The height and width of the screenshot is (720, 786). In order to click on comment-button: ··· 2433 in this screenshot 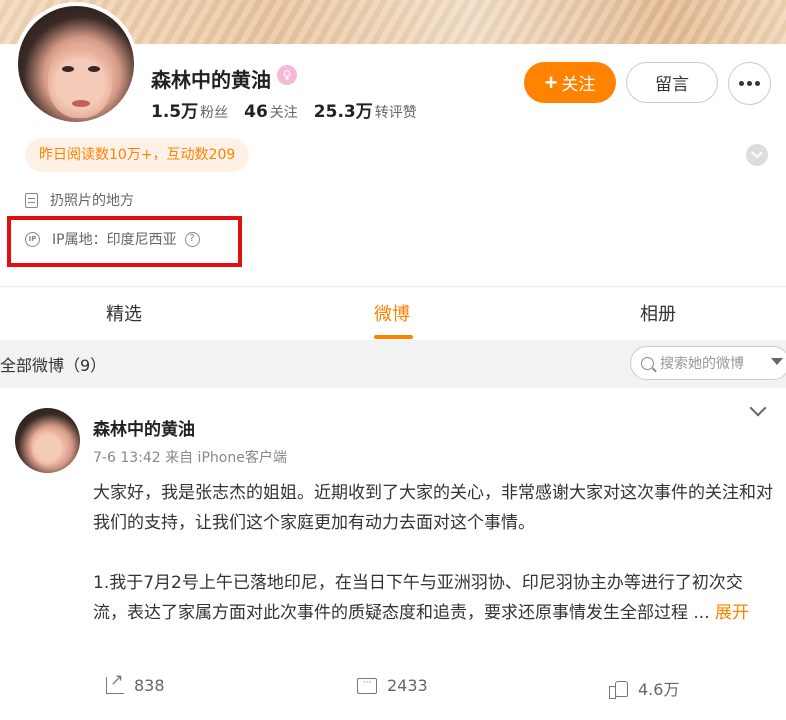, I will do `click(392, 685)`.